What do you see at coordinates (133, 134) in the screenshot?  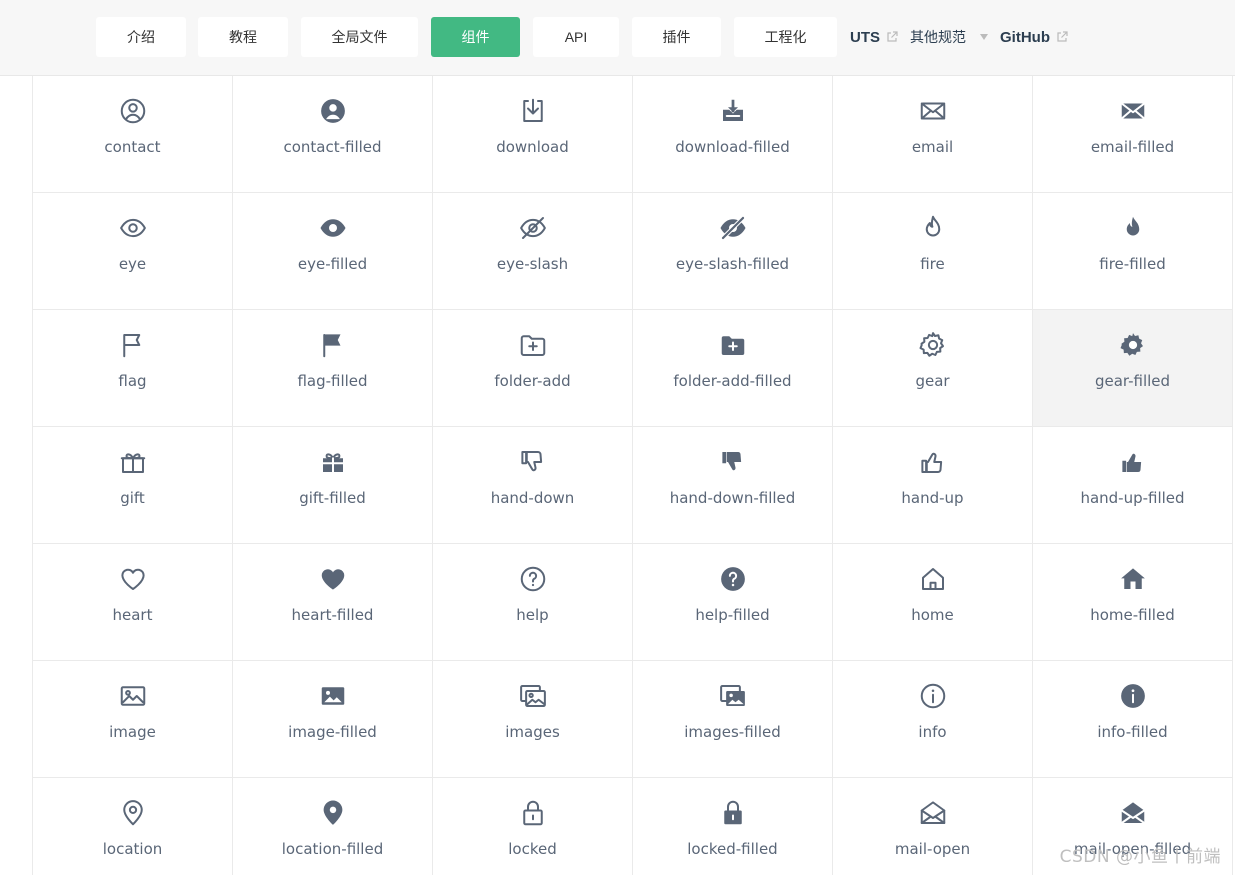 I see `icon-cell-contact: contact` at bounding box center [133, 134].